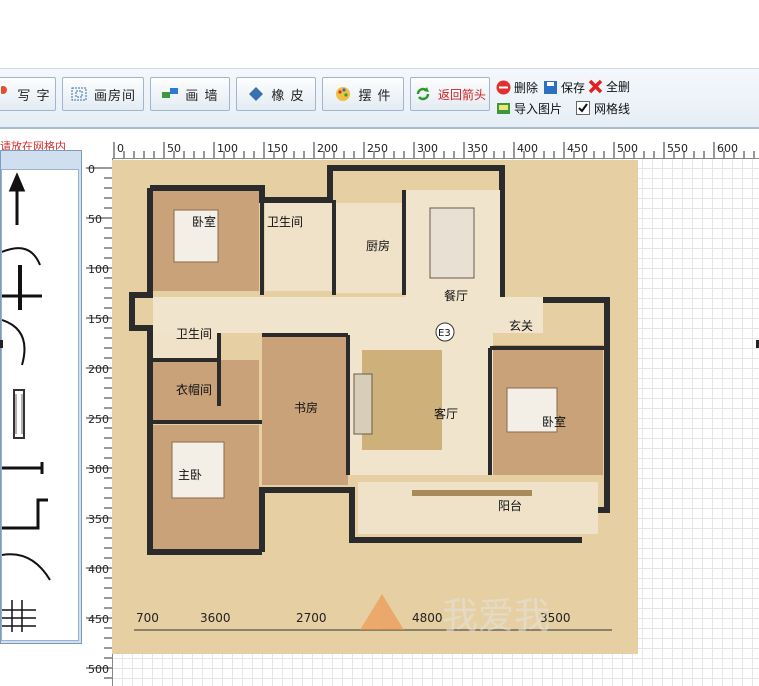  I want to click on room-label-bedroom-nw: 卧室, so click(204, 221).